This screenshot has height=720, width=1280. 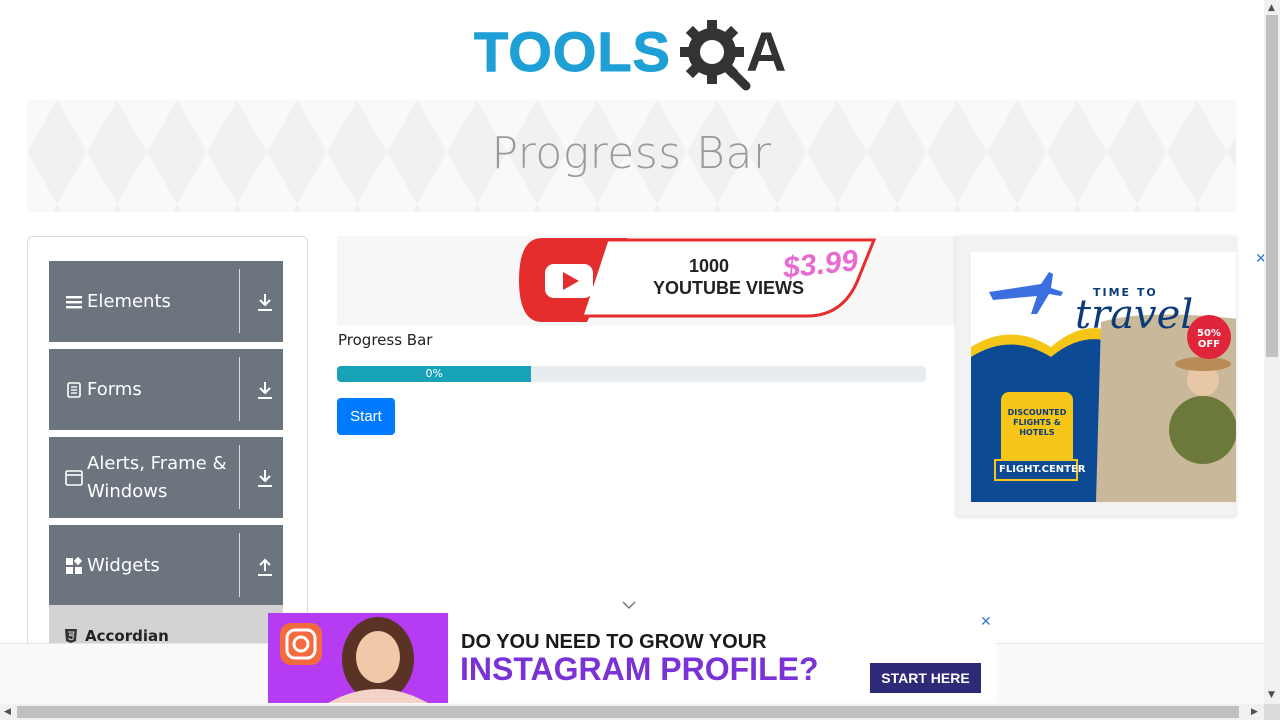 I want to click on list-icon, so click(x=74, y=302).